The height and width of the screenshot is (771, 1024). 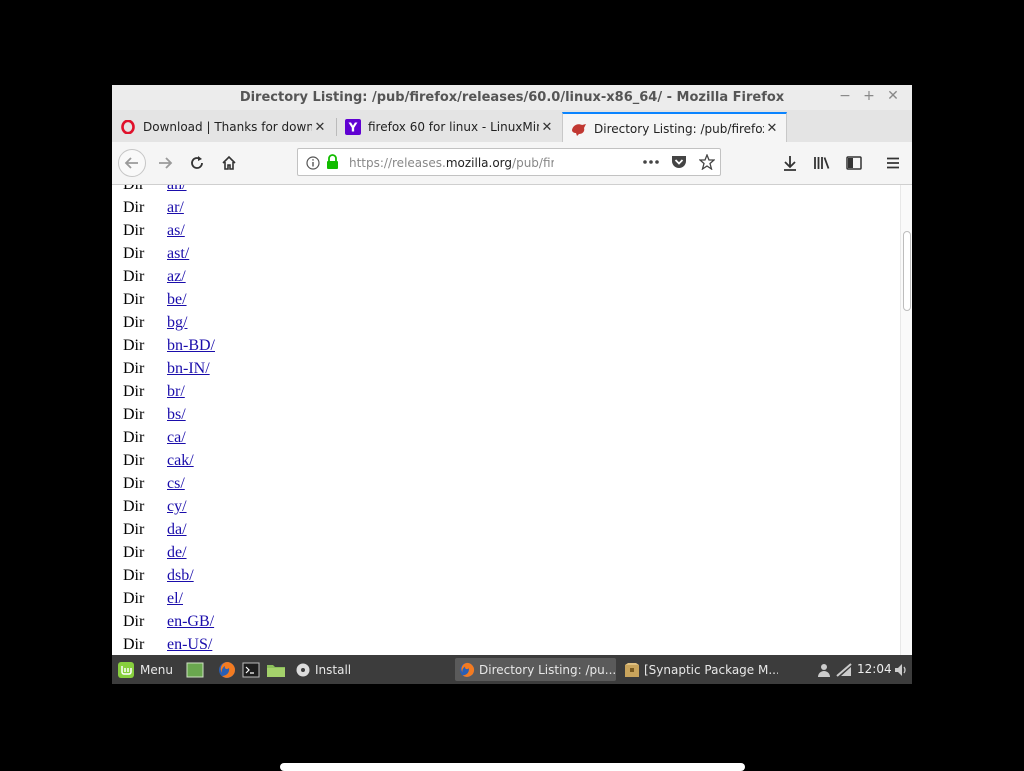 I want to click on directory-link: ar/, so click(x=175, y=208).